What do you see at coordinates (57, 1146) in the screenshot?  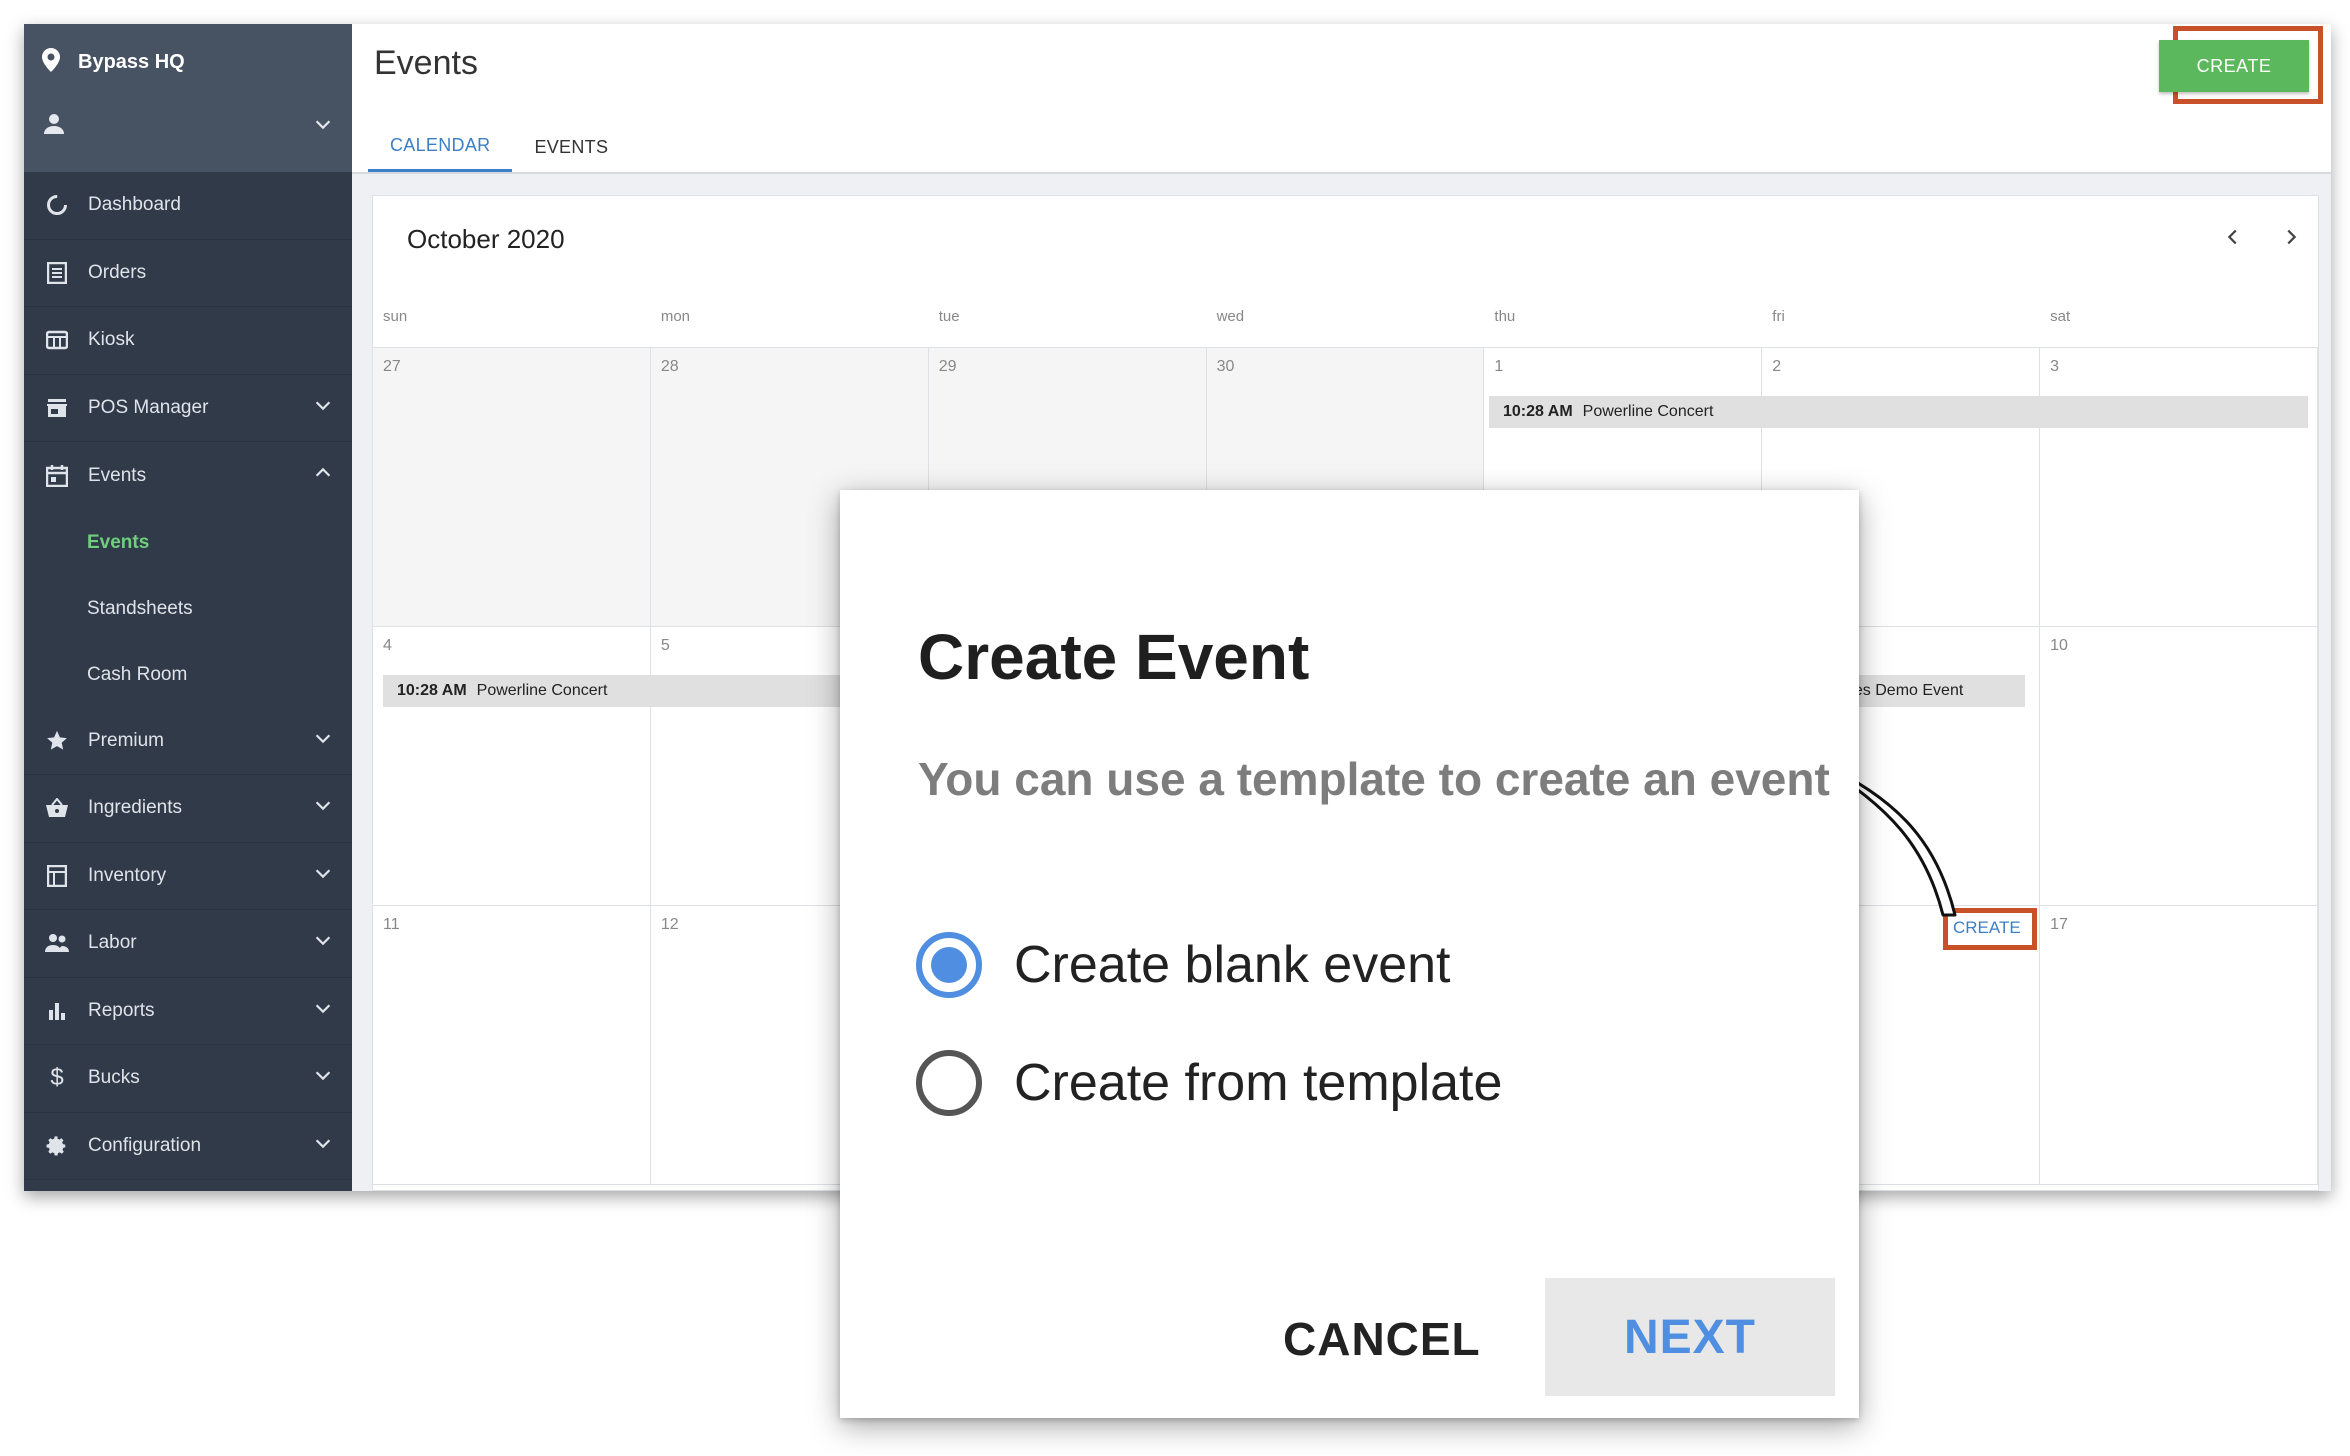 I see `gear-icon` at bounding box center [57, 1146].